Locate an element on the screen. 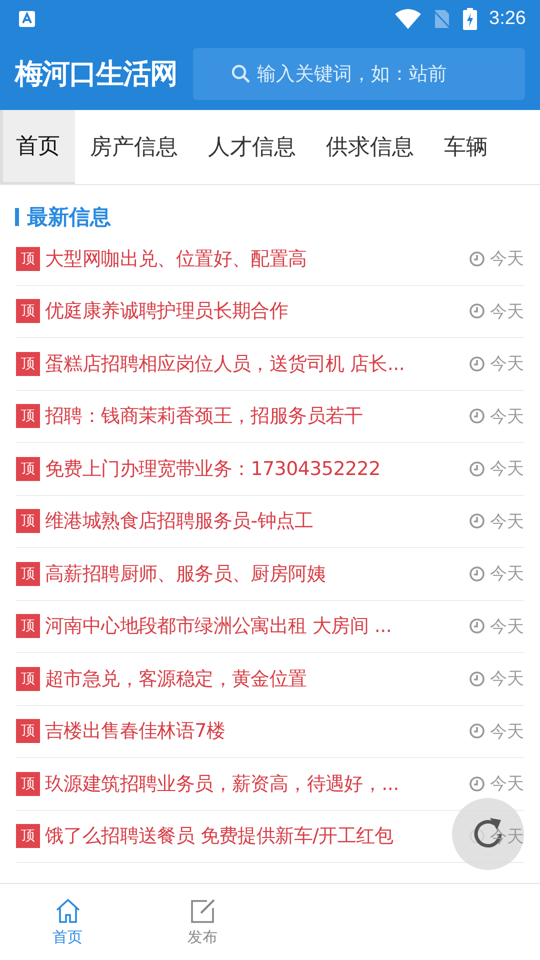 Image resolution: width=540 pixels, height=960 pixels. category-tab: 房产信息 is located at coordinates (134, 147).